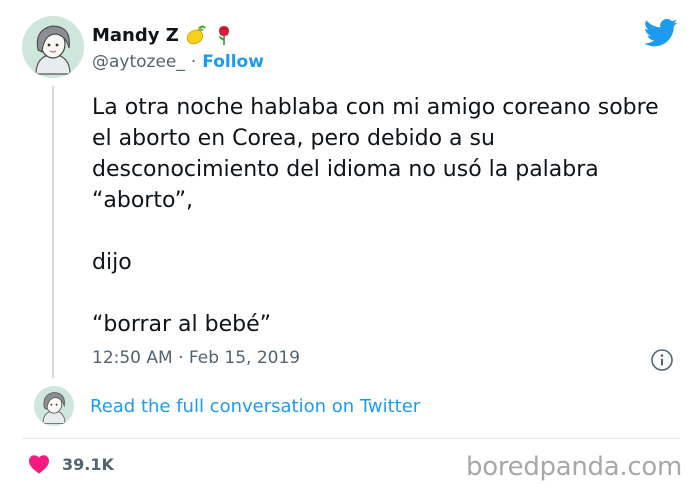 The height and width of the screenshot is (492, 700). Describe the element at coordinates (662, 360) in the screenshot. I see `info-icon` at that location.